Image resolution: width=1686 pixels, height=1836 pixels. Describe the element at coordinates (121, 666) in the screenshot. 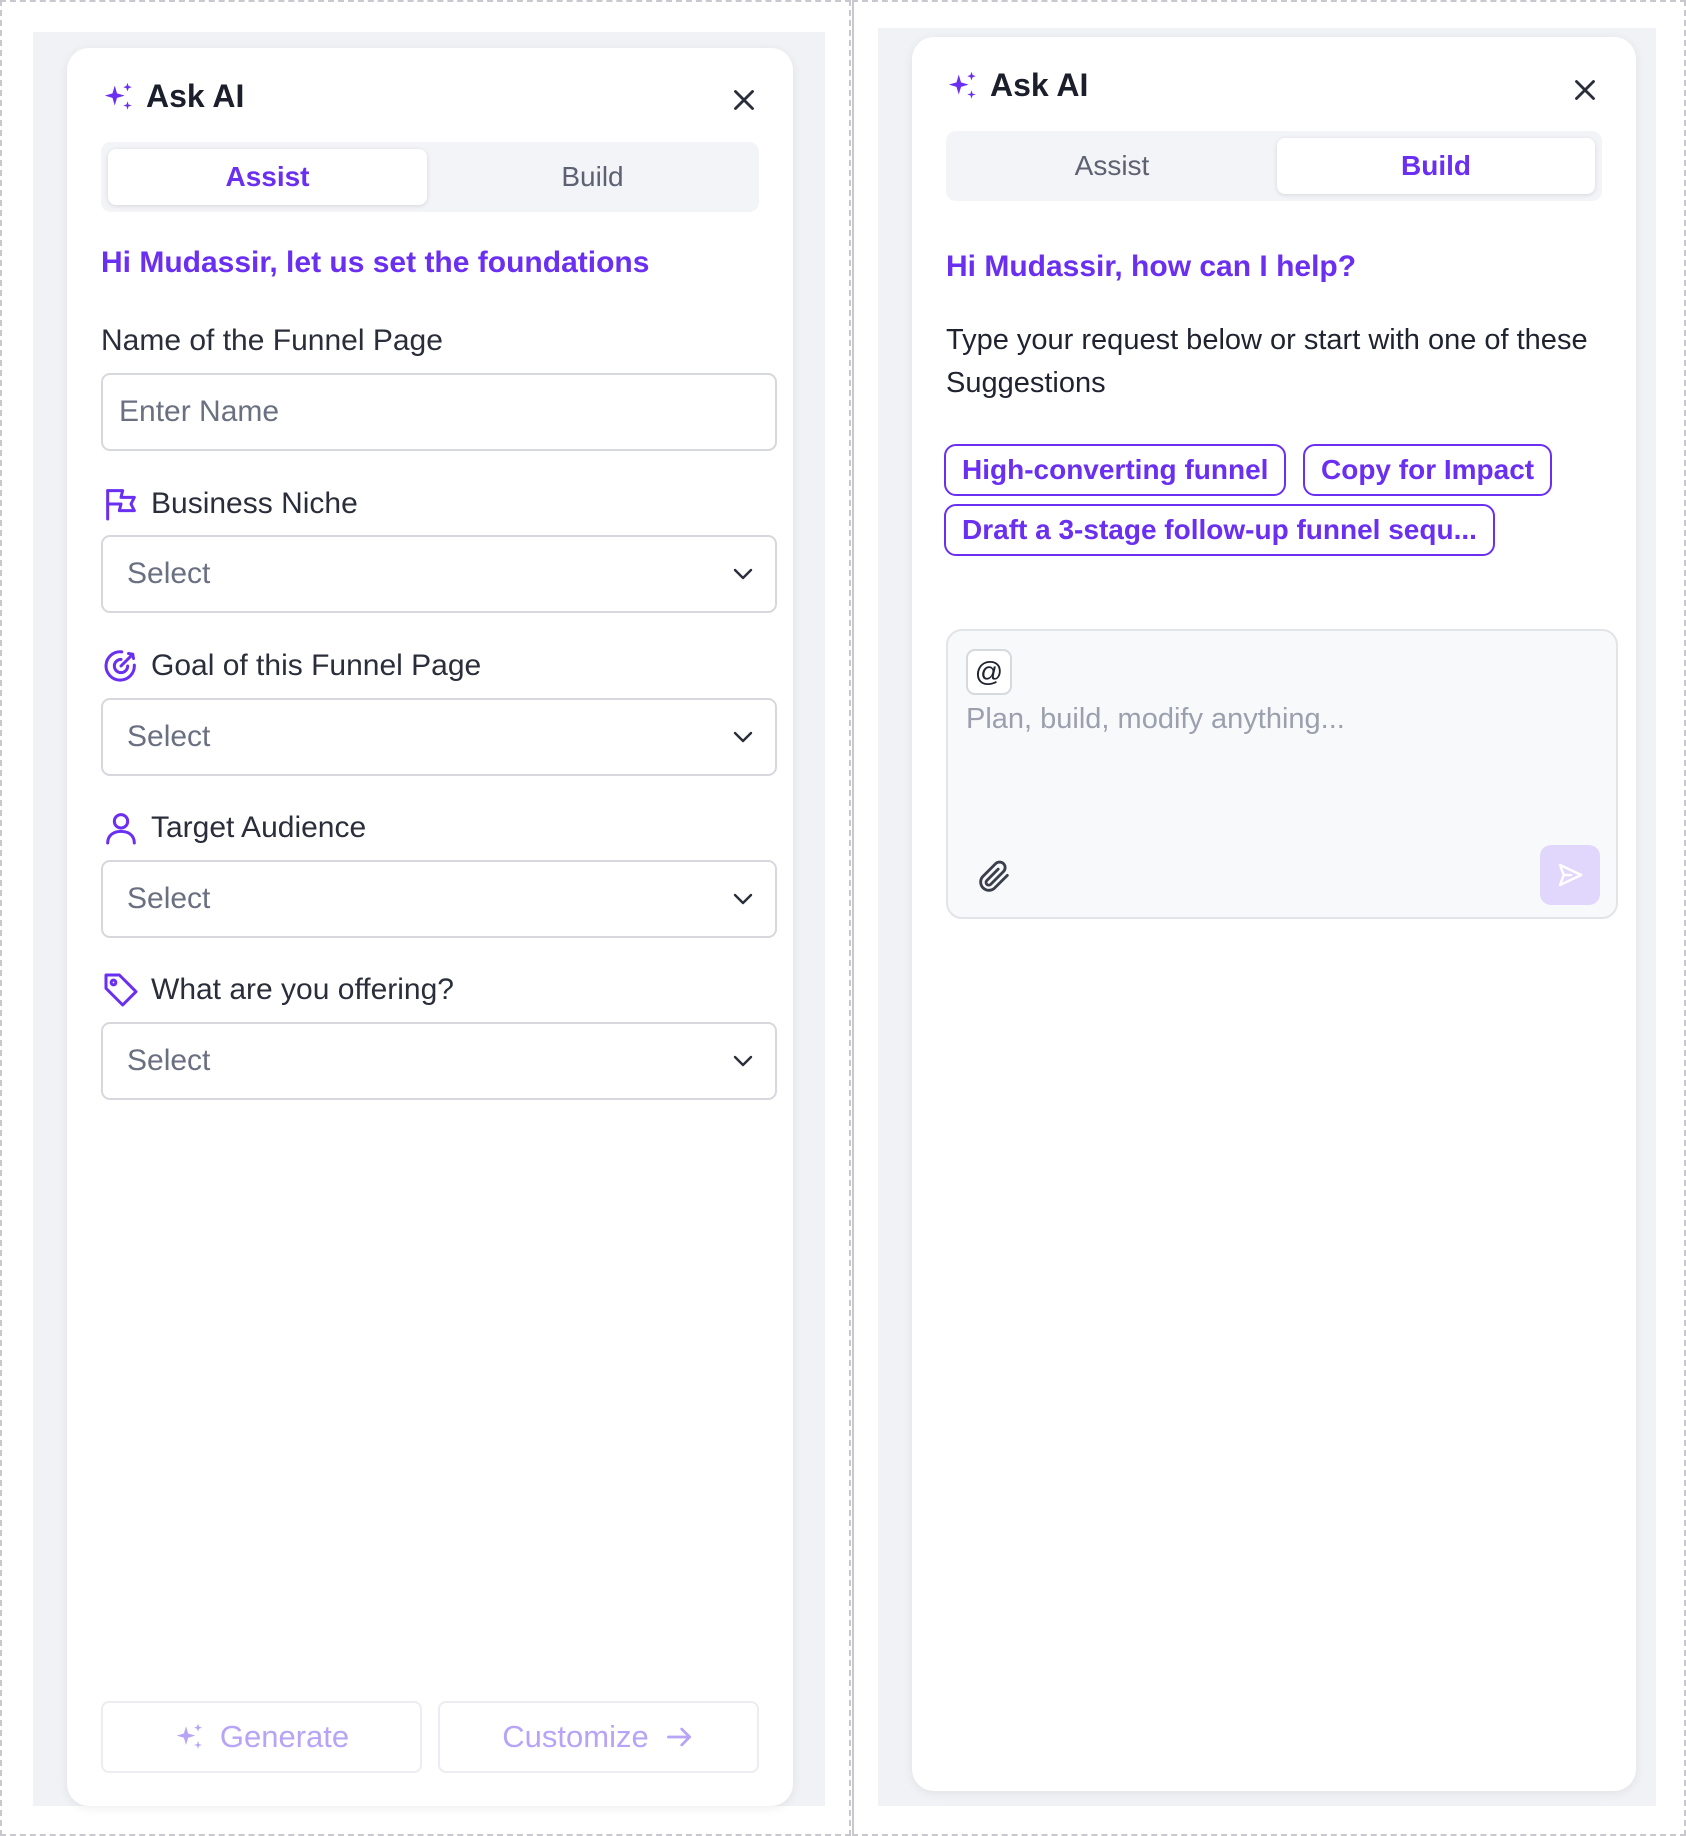

I see `target-icon` at that location.